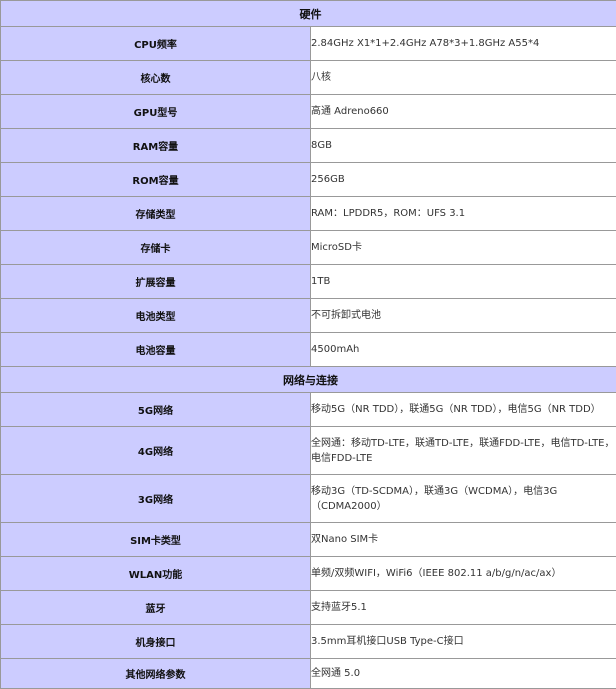 The width and height of the screenshot is (616, 689). I want to click on row-label: 核心数, so click(155, 77).